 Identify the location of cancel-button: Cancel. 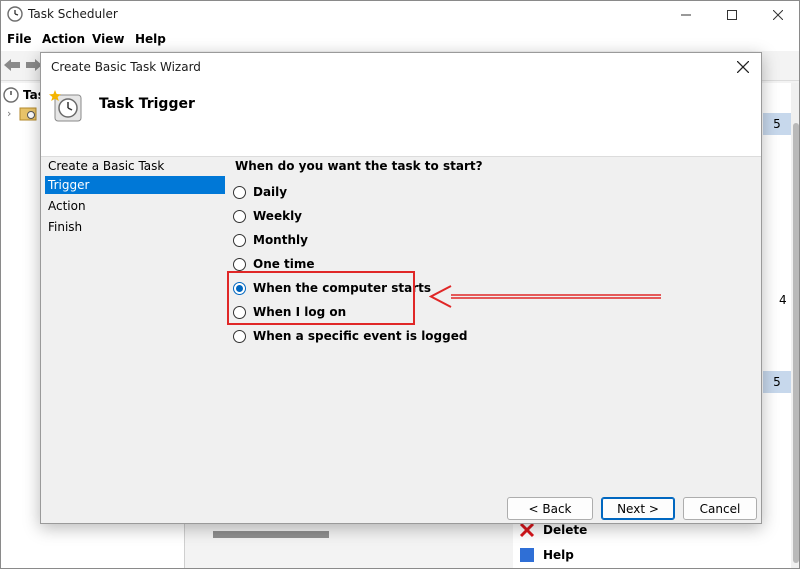
(720, 508).